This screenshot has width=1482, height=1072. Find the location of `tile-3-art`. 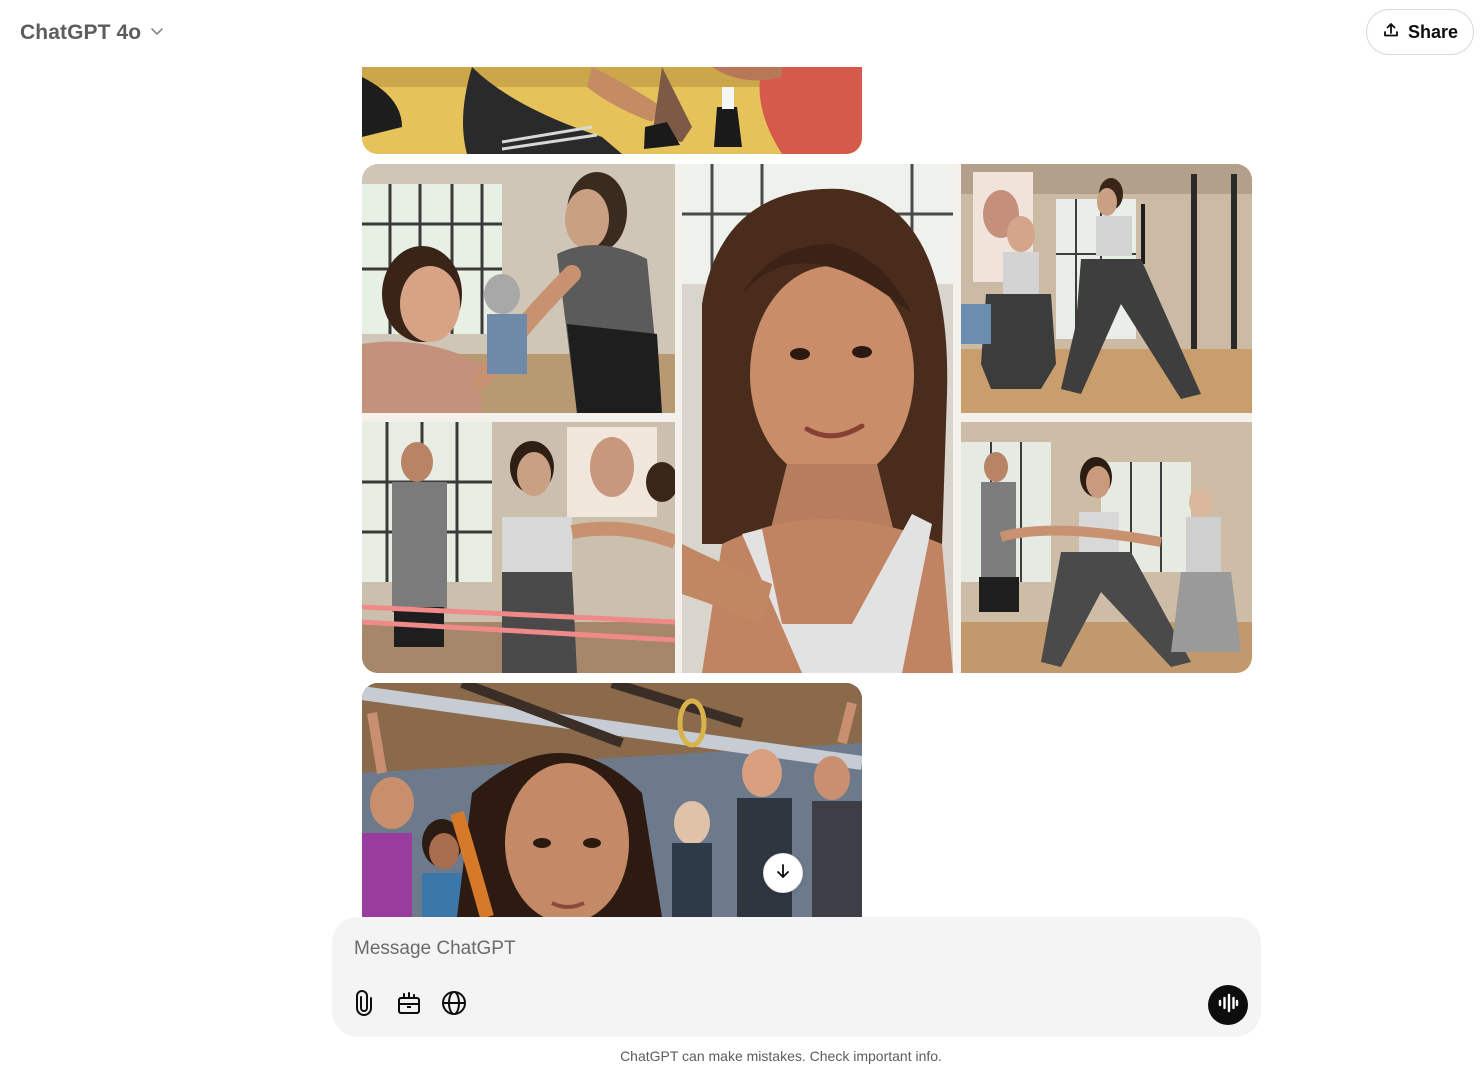

tile-3-art is located at coordinates (1106, 288).